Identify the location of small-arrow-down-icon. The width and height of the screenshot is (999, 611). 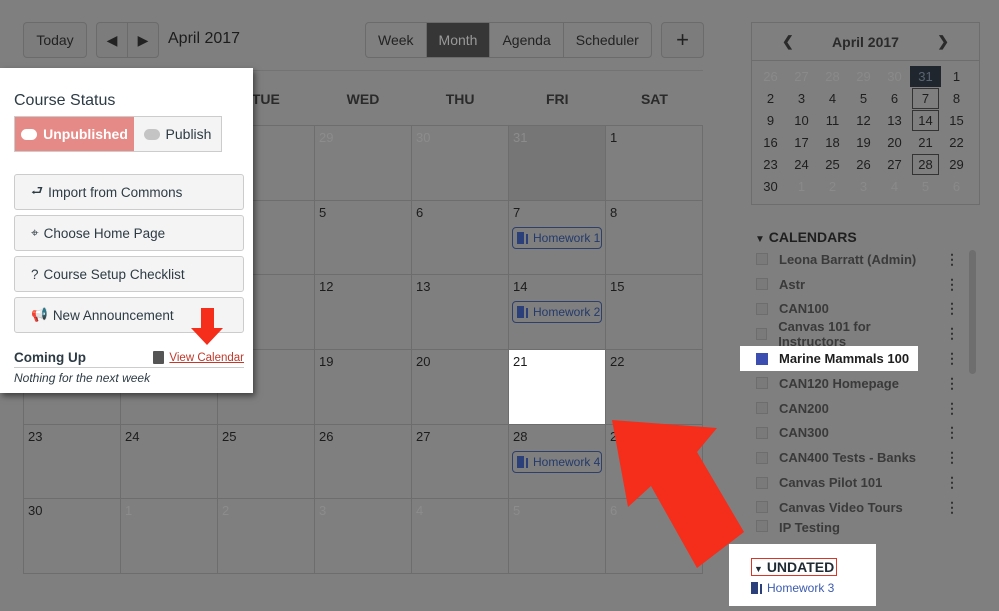
(207, 326).